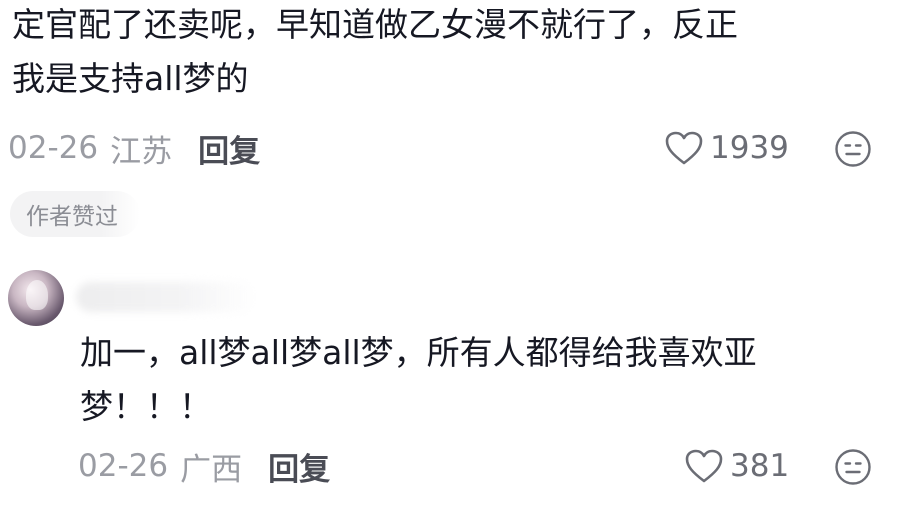  I want to click on username-blurred, so click(166, 297).